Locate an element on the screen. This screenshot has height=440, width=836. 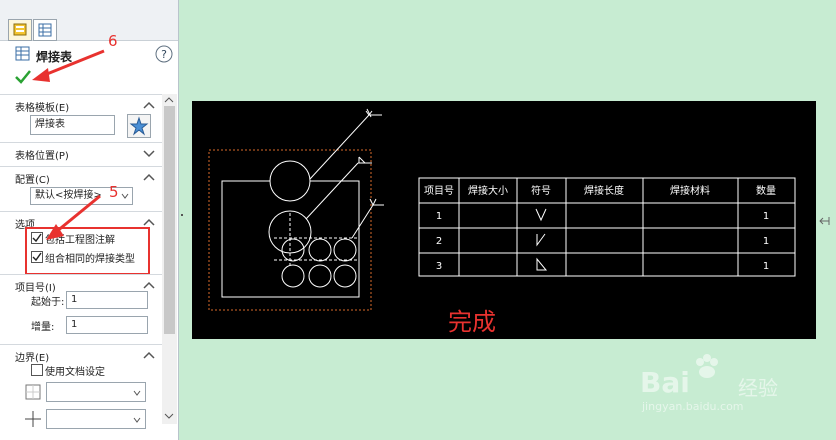
large-circle is located at coordinates (290, 232).